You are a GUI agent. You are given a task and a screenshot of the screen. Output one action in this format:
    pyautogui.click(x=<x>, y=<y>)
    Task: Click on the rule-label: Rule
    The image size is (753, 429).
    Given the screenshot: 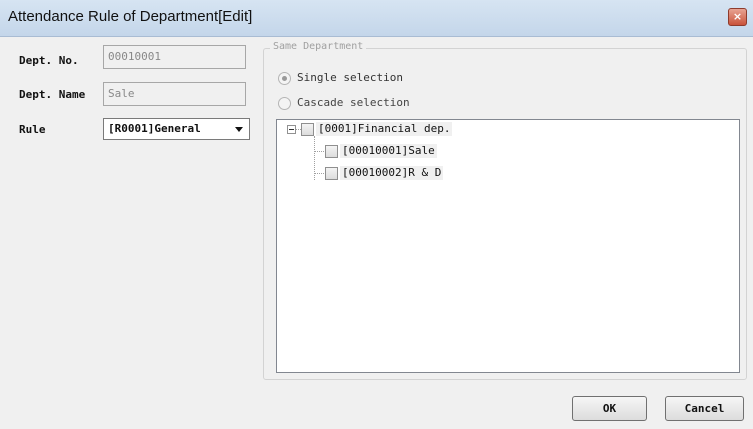 What is the action you would take?
    pyautogui.click(x=32, y=129)
    